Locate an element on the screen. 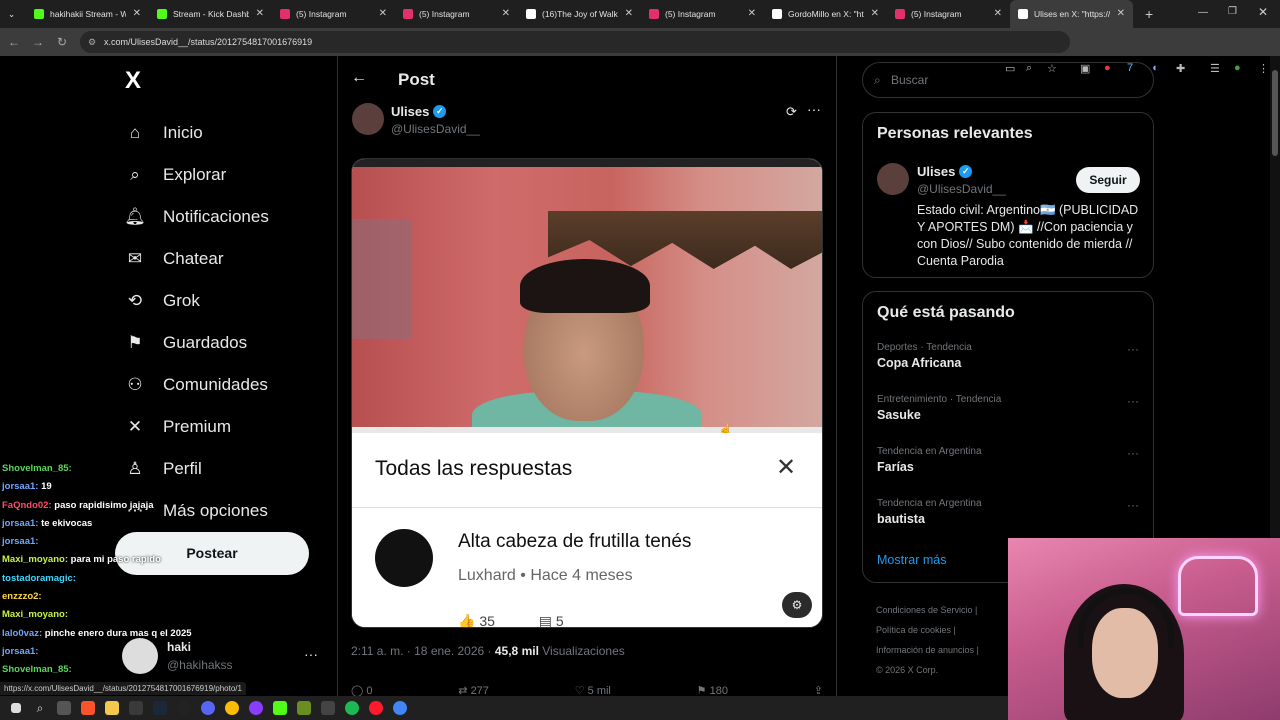 This screenshot has width=1280, height=720. site-info-icon: ⚙ is located at coordinates (92, 42).